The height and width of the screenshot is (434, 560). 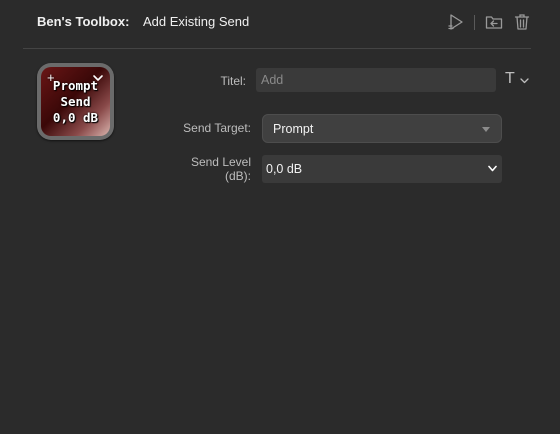 What do you see at coordinates (522, 22) in the screenshot?
I see `trash-icon` at bounding box center [522, 22].